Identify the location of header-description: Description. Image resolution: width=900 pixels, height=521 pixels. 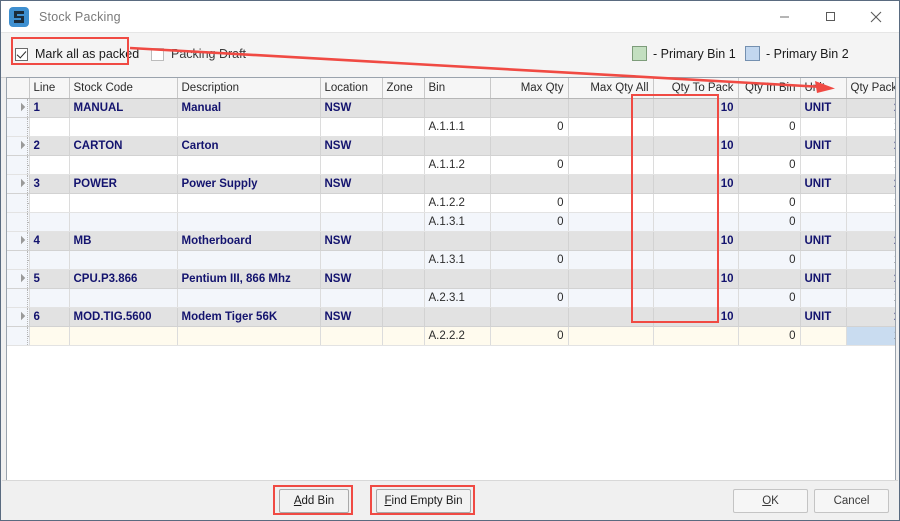
(249, 88).